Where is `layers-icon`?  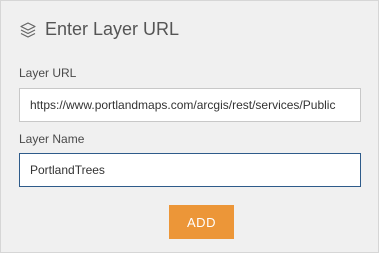 layers-icon is located at coordinates (28, 30).